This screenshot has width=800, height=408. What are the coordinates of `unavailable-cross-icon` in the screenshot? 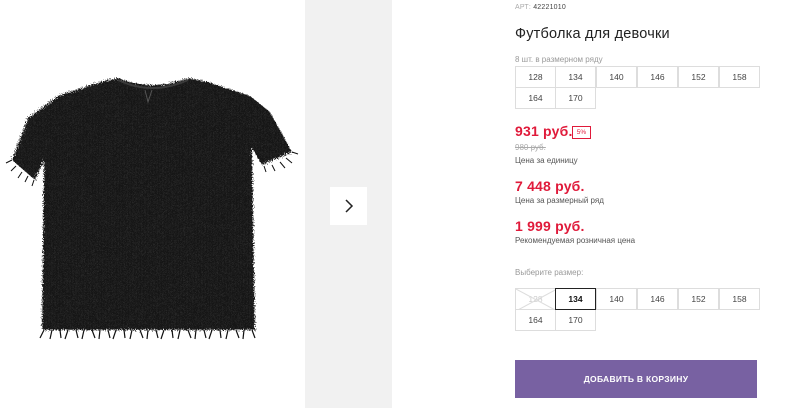 It's located at (536, 300).